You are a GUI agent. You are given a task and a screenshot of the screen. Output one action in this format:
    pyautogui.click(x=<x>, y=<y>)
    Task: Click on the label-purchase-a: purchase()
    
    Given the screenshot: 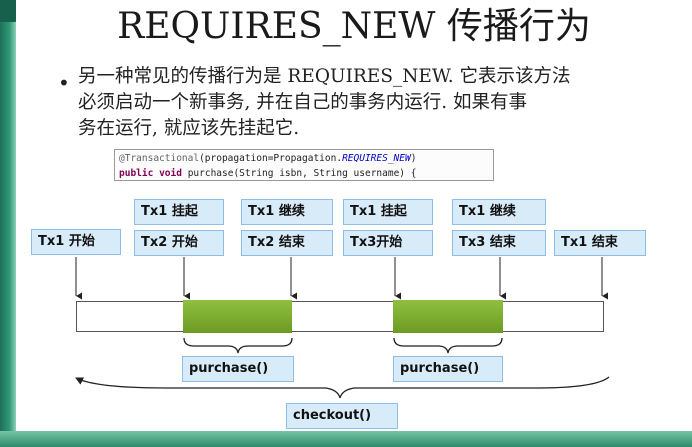 What is the action you would take?
    pyautogui.click(x=238, y=369)
    